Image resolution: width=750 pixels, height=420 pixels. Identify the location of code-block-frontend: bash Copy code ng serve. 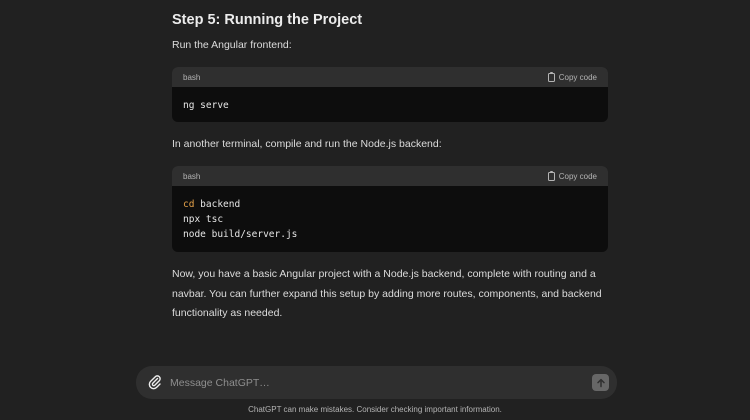
(390, 94).